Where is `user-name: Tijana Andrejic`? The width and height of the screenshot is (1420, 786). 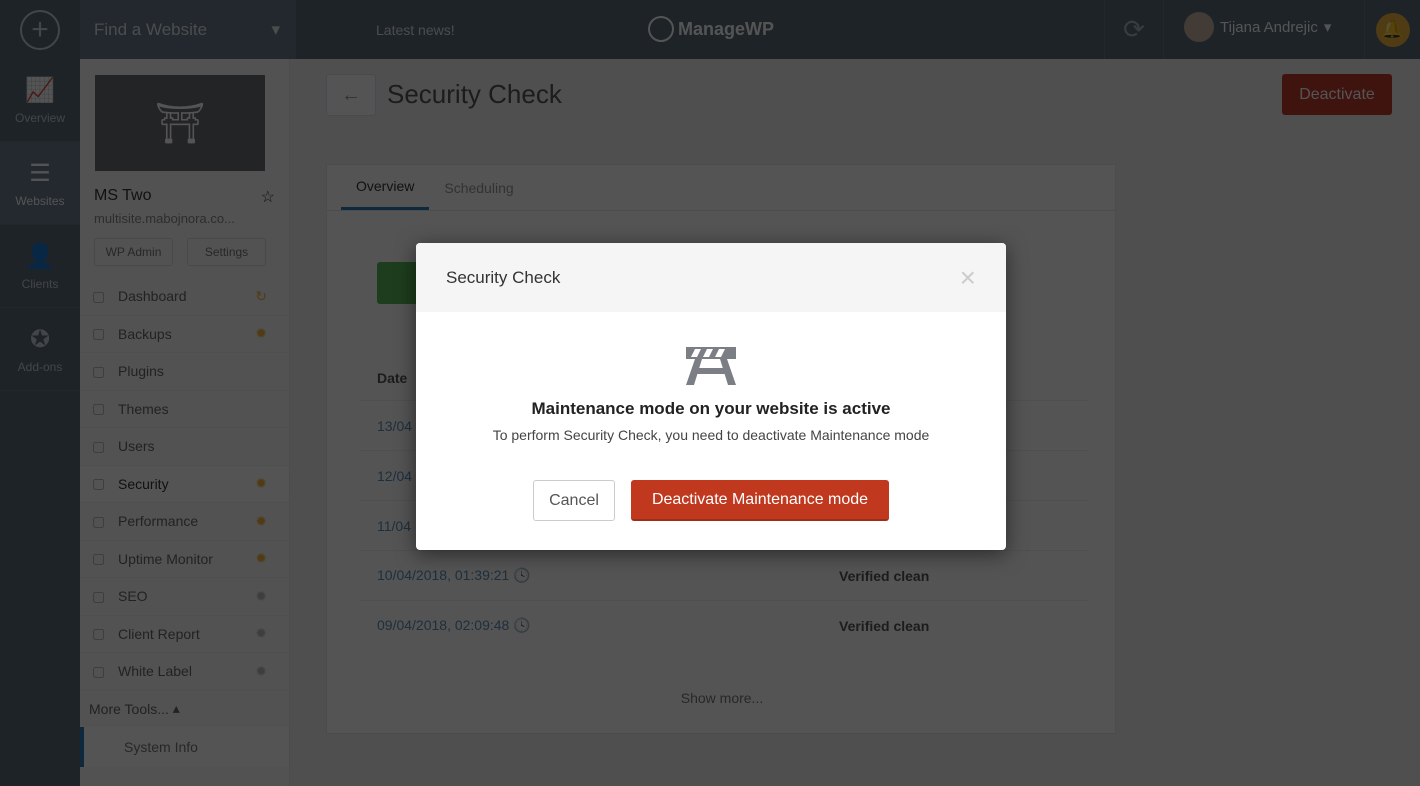
user-name: Tijana Andrejic is located at coordinates (1269, 27).